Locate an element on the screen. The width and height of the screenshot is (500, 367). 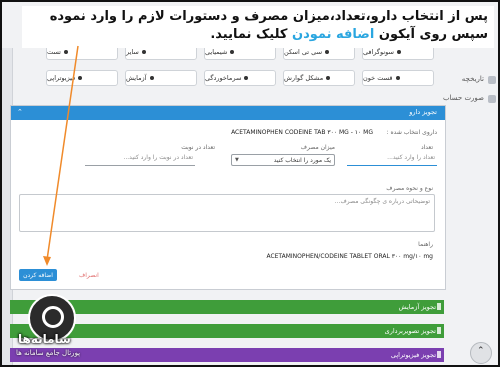
annotation-arrow is located at coordinates (61, 155).